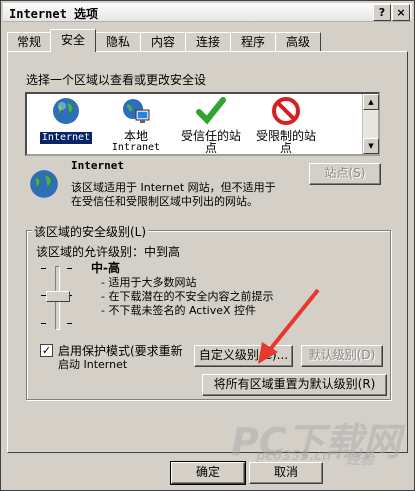  Describe the element at coordinates (163, 41) in the screenshot. I see `tab-content: 内容` at that location.